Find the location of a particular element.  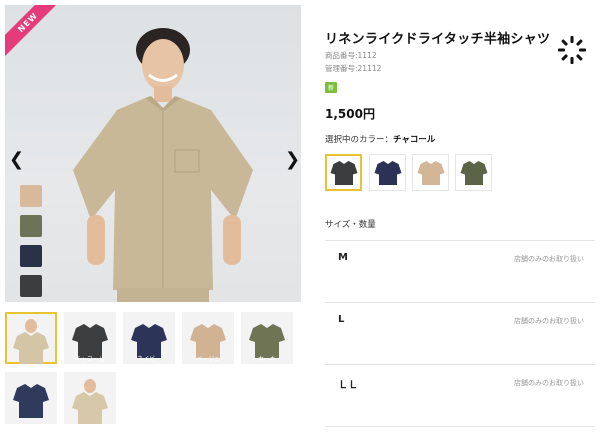

chevron-right-icon: ❯ is located at coordinates (293, 159).